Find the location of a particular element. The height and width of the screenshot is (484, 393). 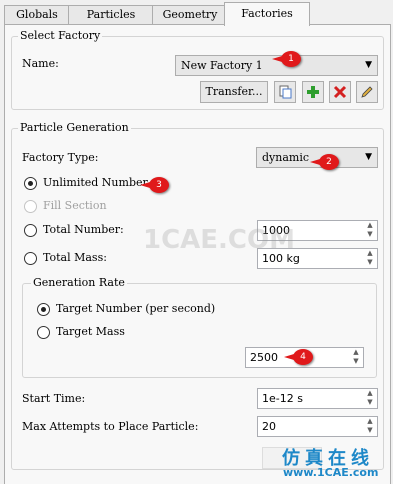

start-time-field: 1e-12 s ▲ ▼ is located at coordinates (317, 398).